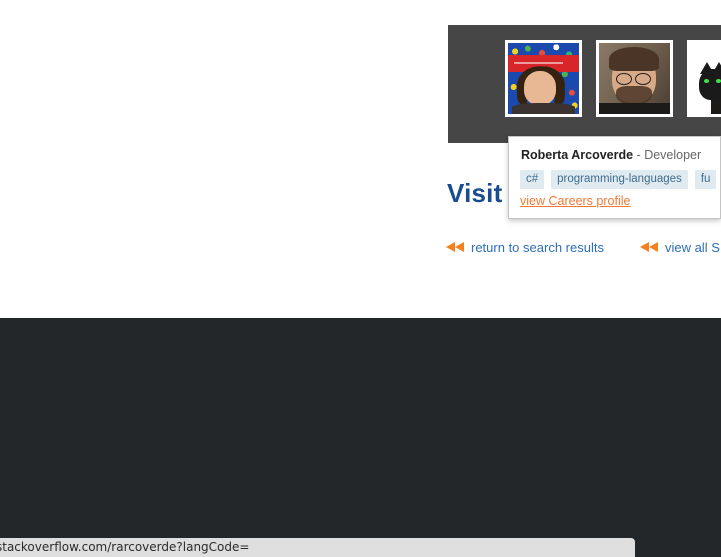 This screenshot has height=557, width=721. Describe the element at coordinates (673, 155) in the screenshot. I see `popover-user-role: Developer` at that location.